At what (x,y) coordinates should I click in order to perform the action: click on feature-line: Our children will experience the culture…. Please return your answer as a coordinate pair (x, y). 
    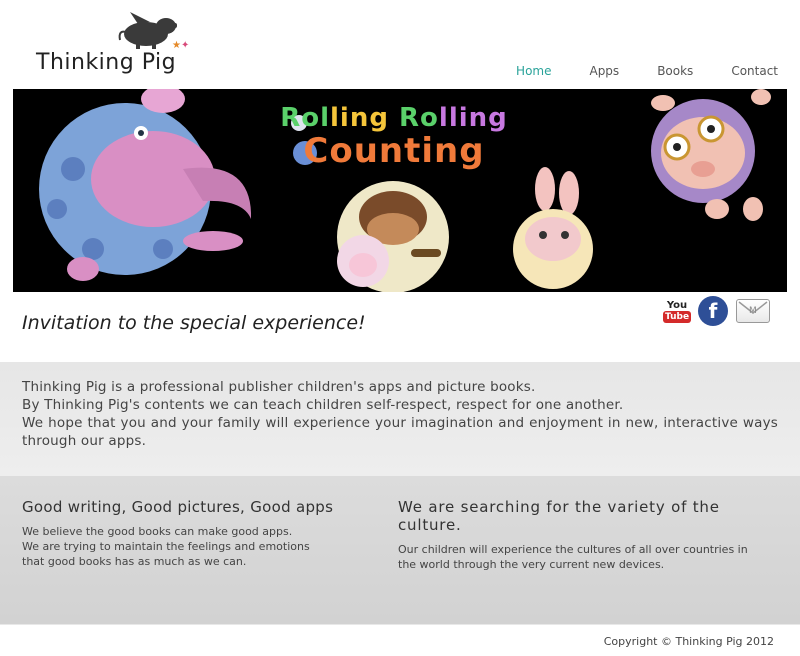
    Looking at the image, I should click on (573, 549).